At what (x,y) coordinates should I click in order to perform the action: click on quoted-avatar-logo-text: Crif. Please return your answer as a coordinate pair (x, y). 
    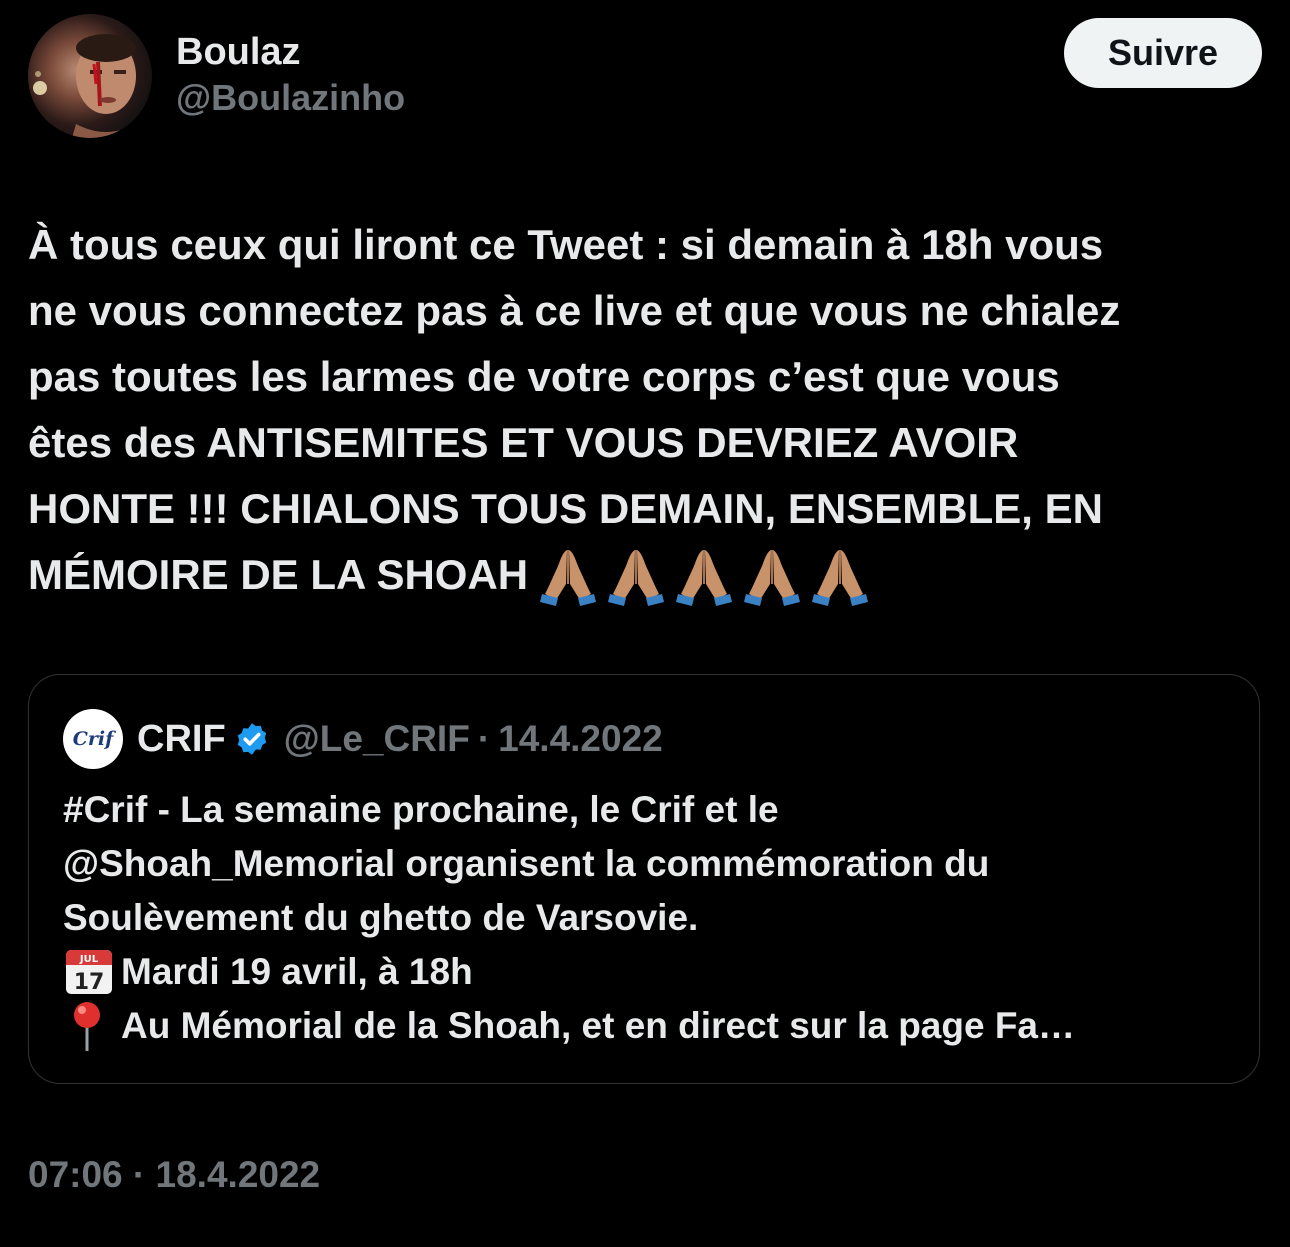
    Looking at the image, I should click on (93, 739).